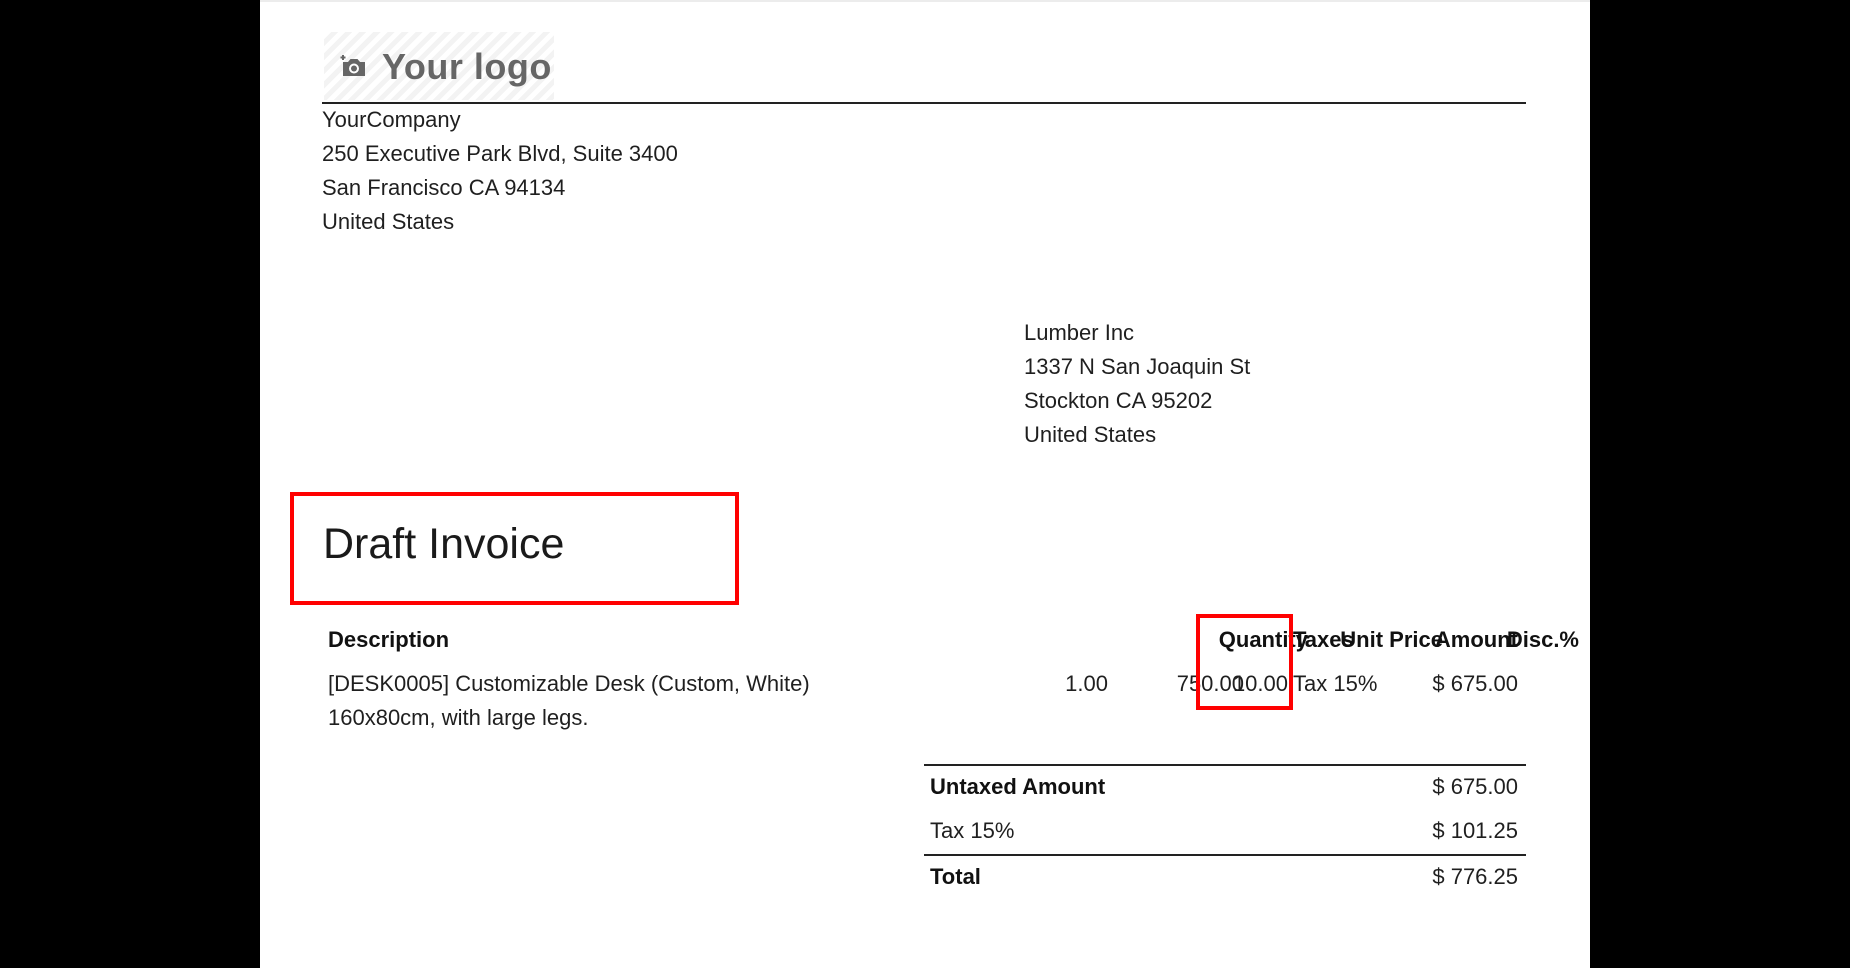 Image resolution: width=1850 pixels, height=968 pixels. I want to click on logo-text: Your logo, so click(467, 66).